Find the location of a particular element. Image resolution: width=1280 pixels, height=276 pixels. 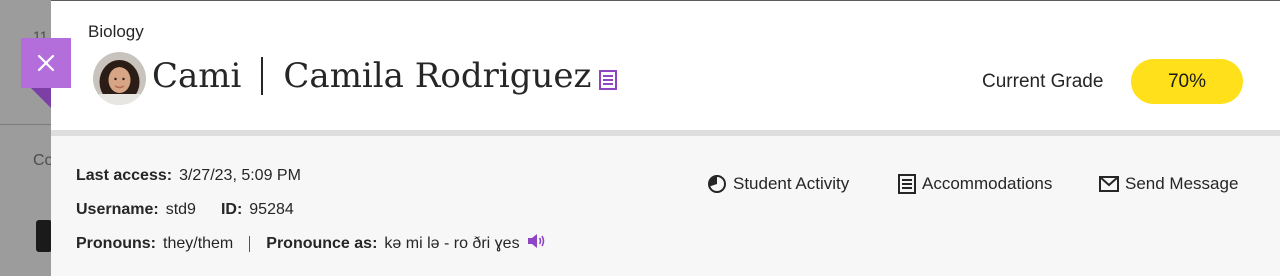

name-separator is located at coordinates (262, 76).